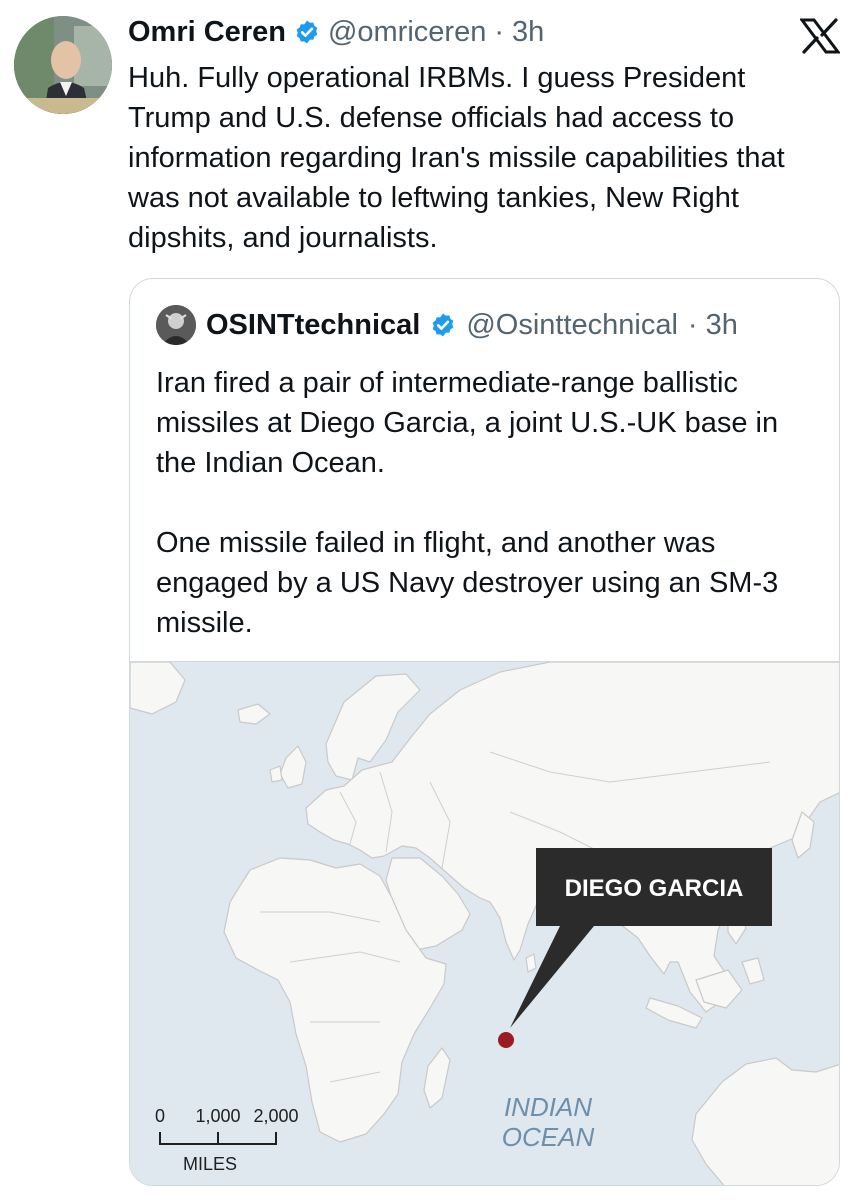 Image resolution: width=860 pixels, height=1200 pixels. What do you see at coordinates (572, 325) in the screenshot?
I see `quoted-author-handle: @Osinttechnical` at bounding box center [572, 325].